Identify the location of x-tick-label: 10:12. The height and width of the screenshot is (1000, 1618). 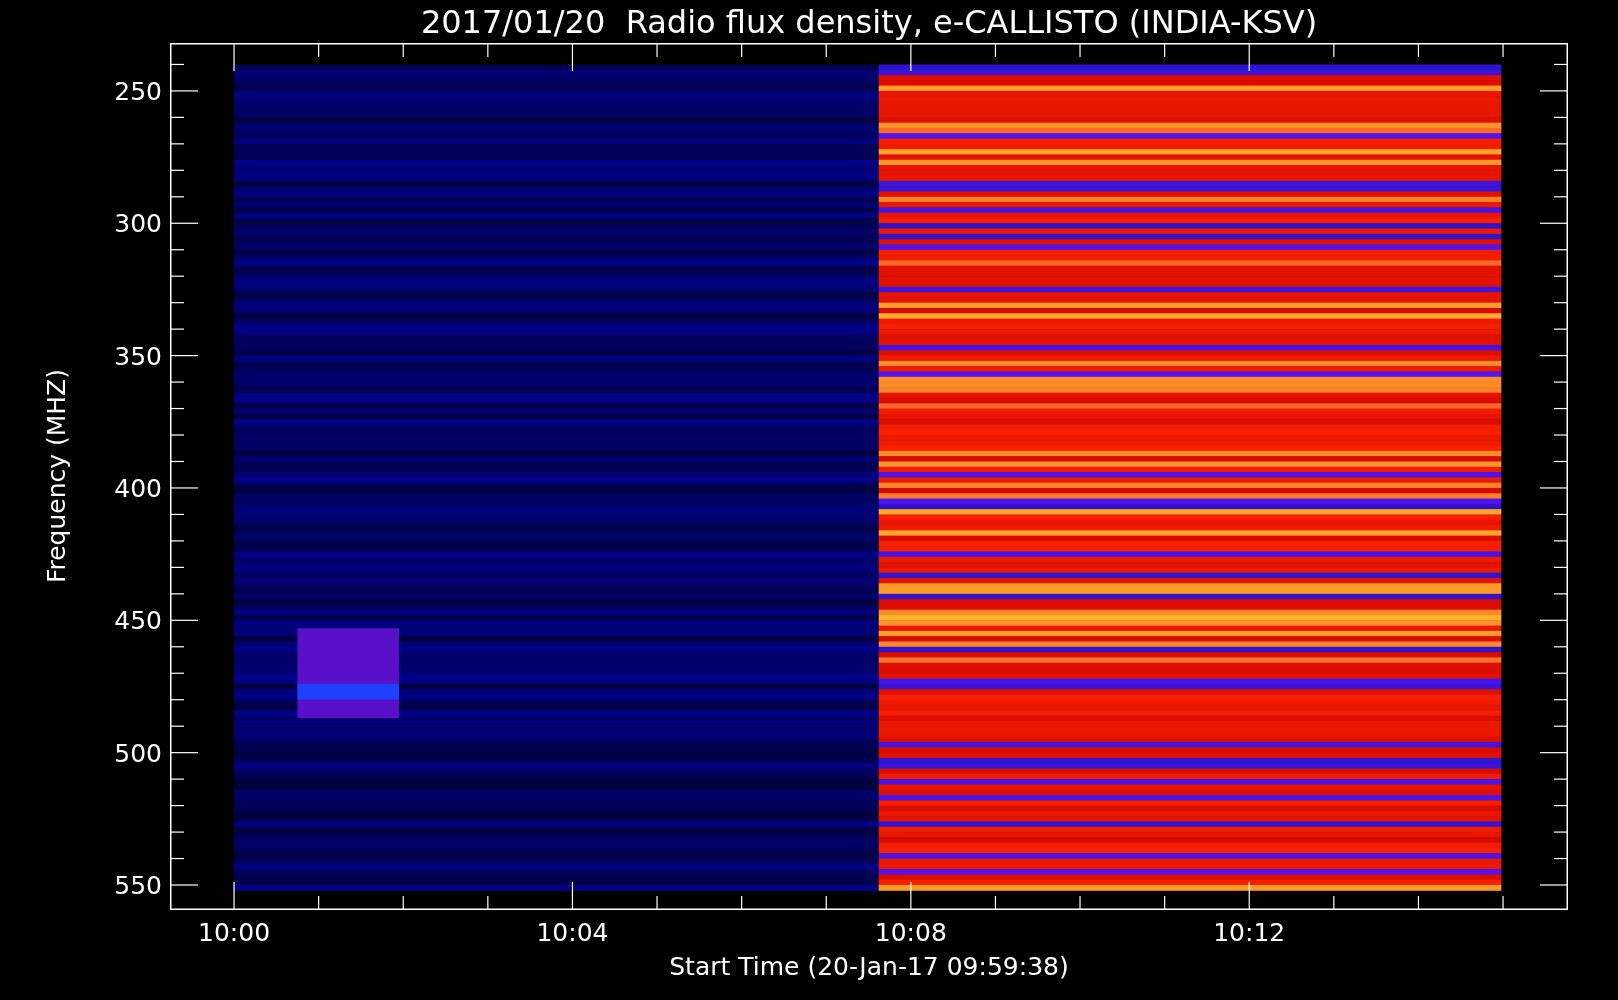
(1249, 932).